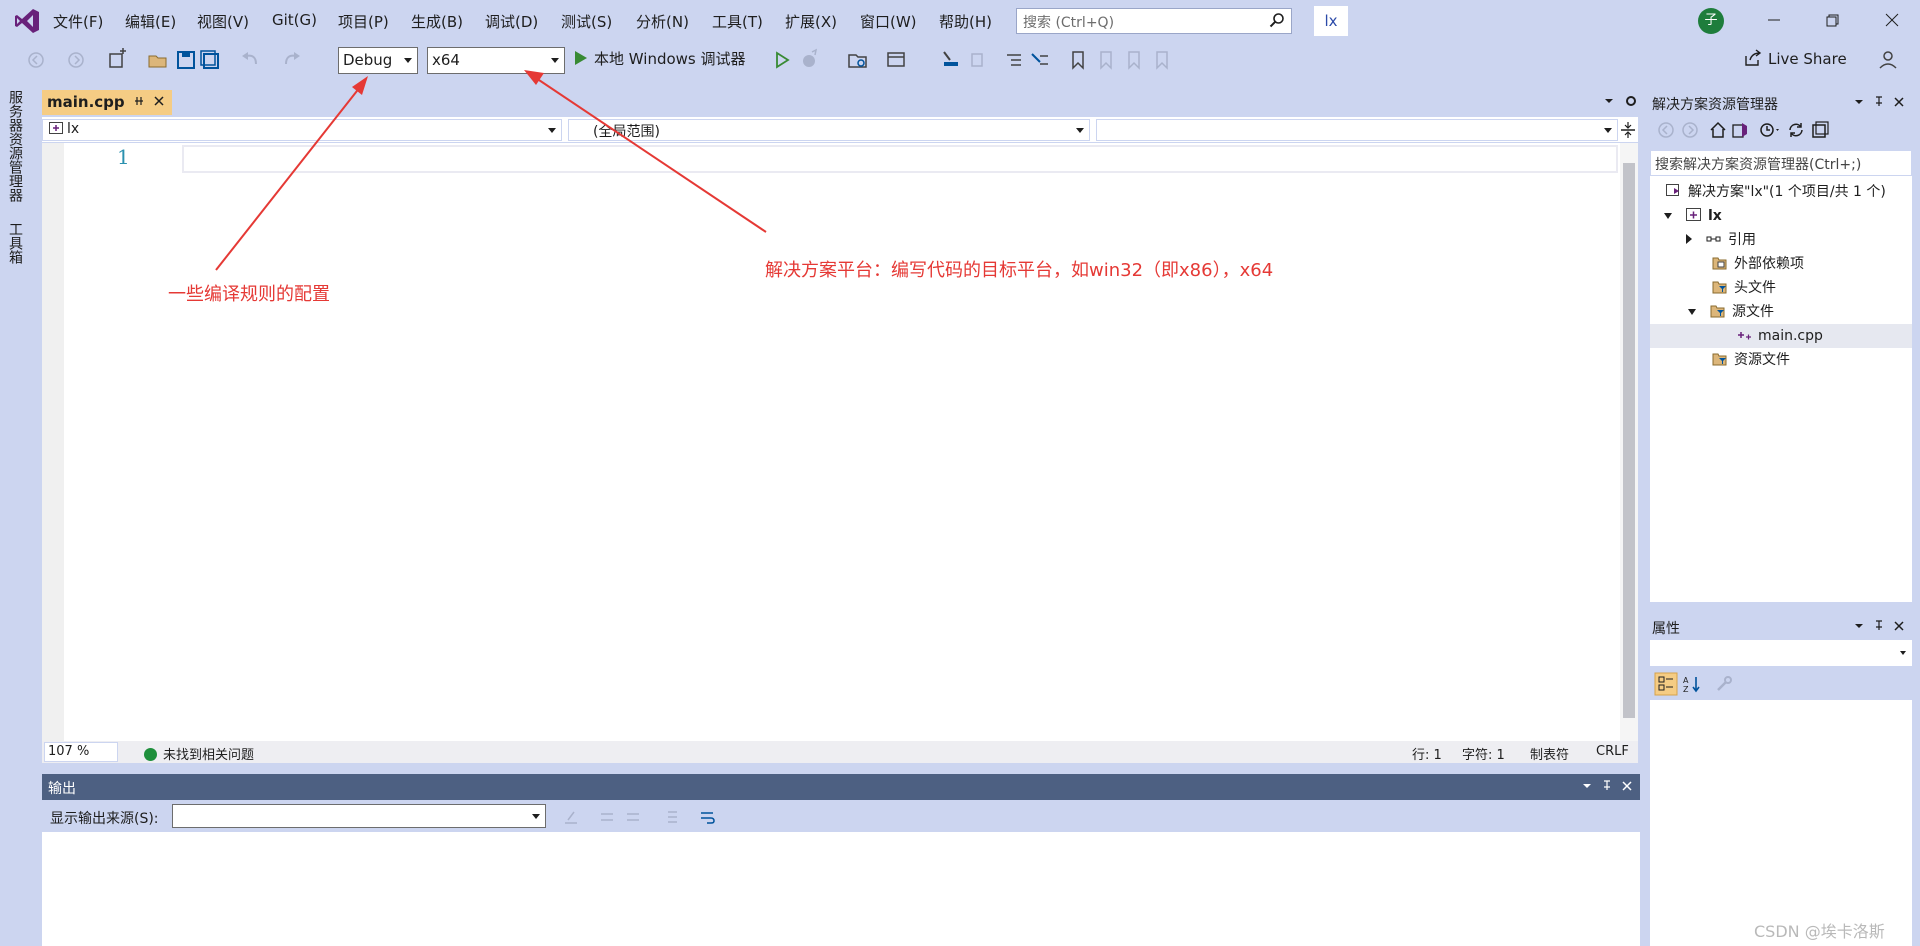  Describe the element at coordinates (1609, 101) in the screenshot. I see `tab-overflow-icon` at that location.